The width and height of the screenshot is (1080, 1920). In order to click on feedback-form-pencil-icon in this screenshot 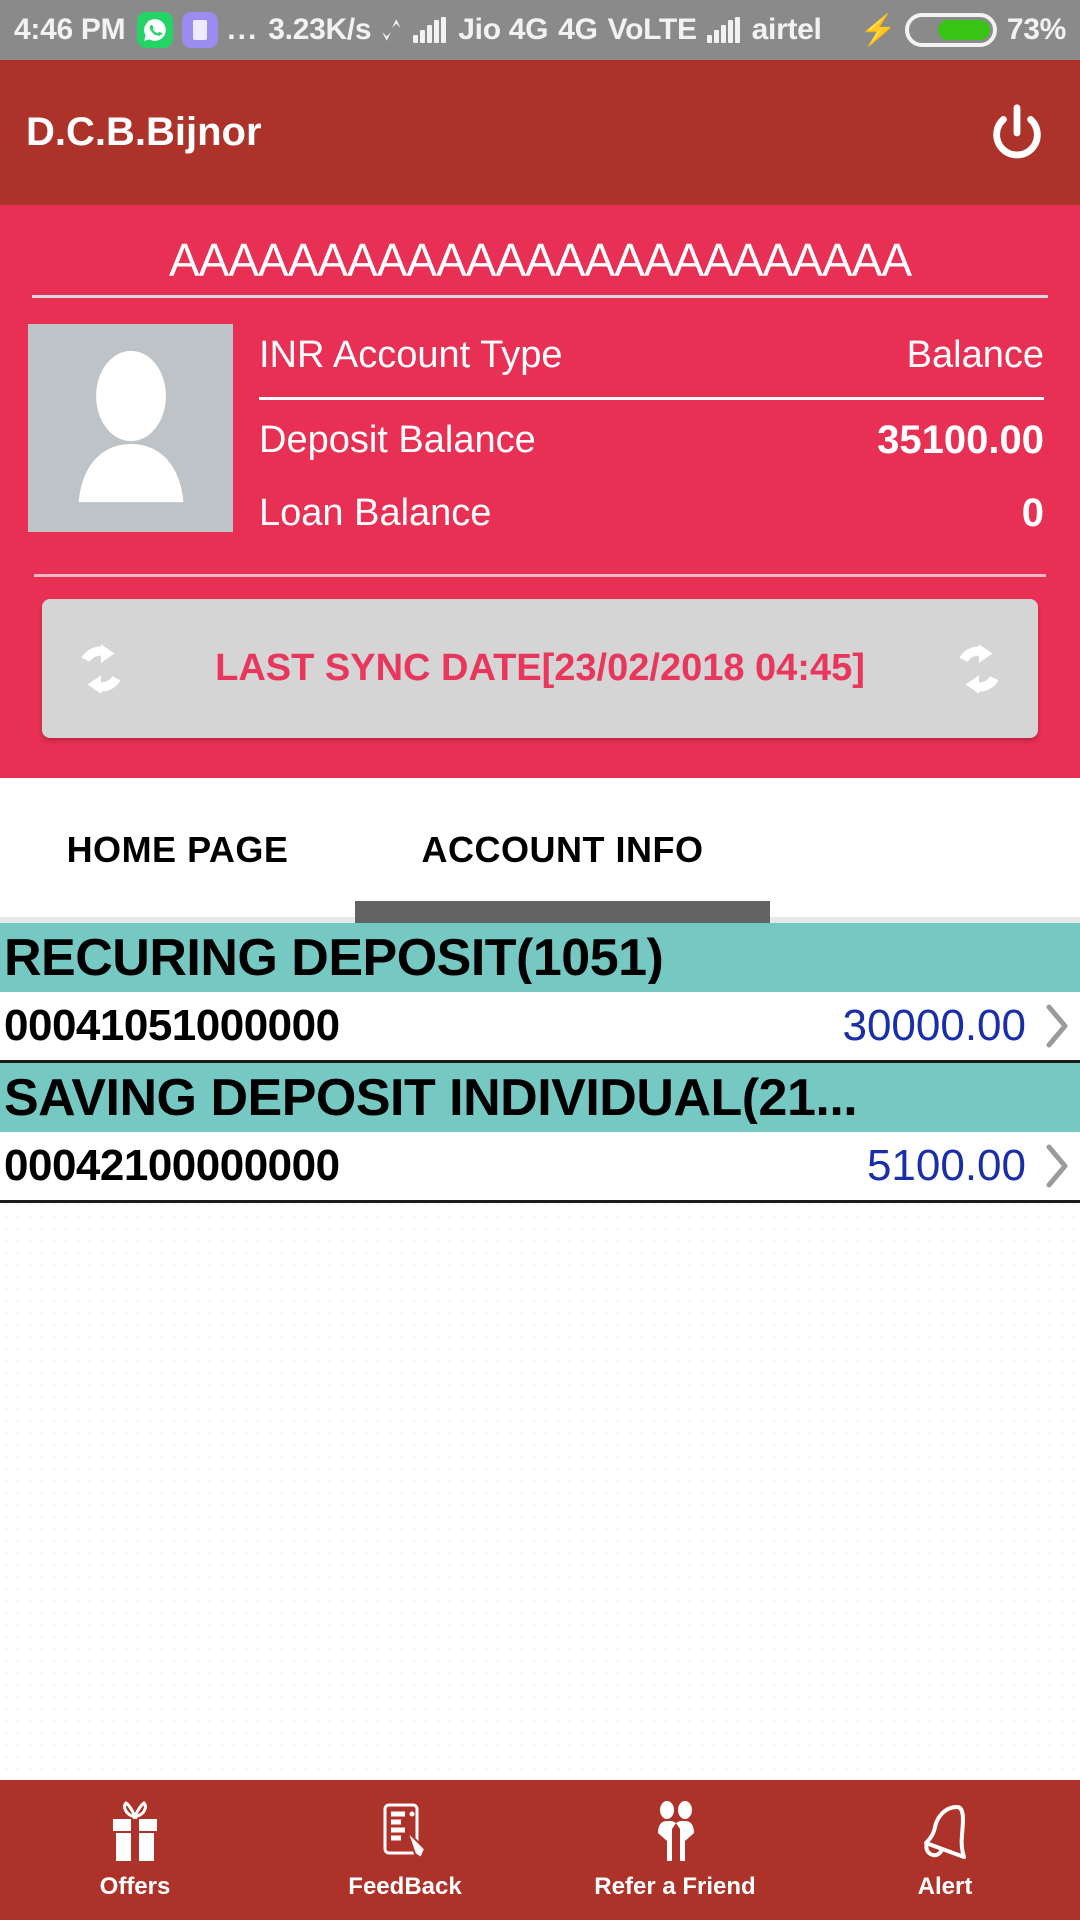, I will do `click(405, 1831)`.